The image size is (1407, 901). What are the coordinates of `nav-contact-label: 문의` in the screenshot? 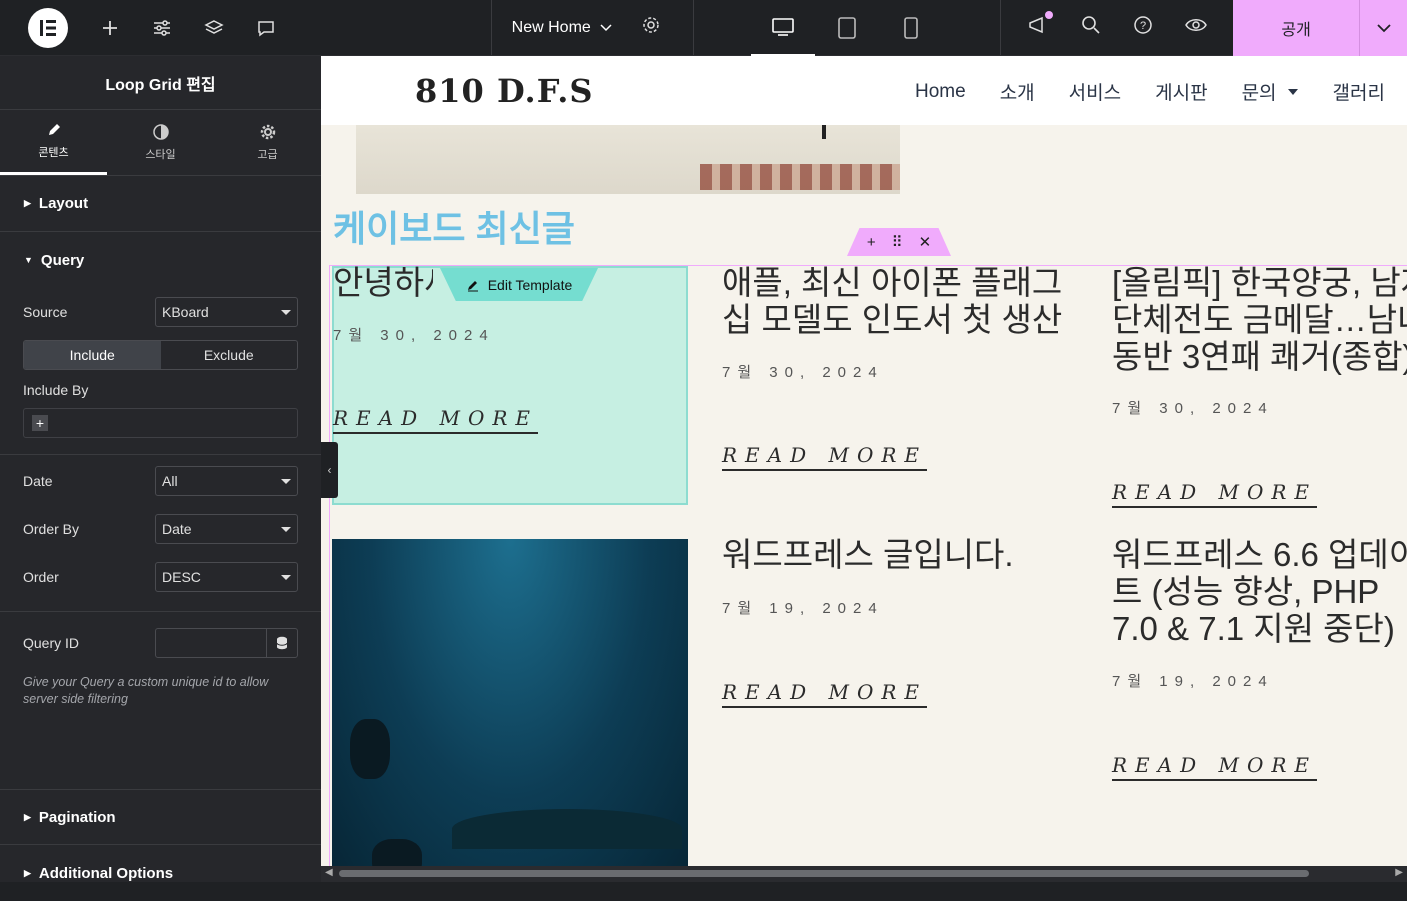 It's located at (1259, 93).